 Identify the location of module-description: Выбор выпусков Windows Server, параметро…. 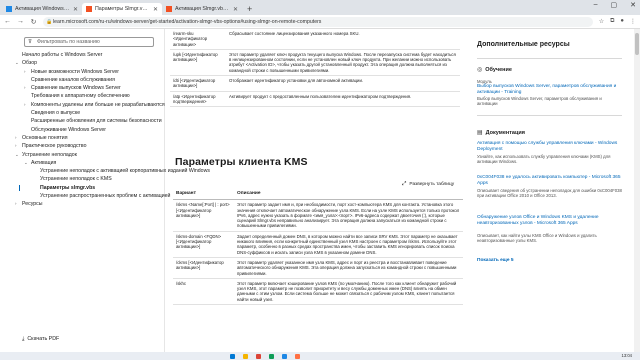
(539, 101).